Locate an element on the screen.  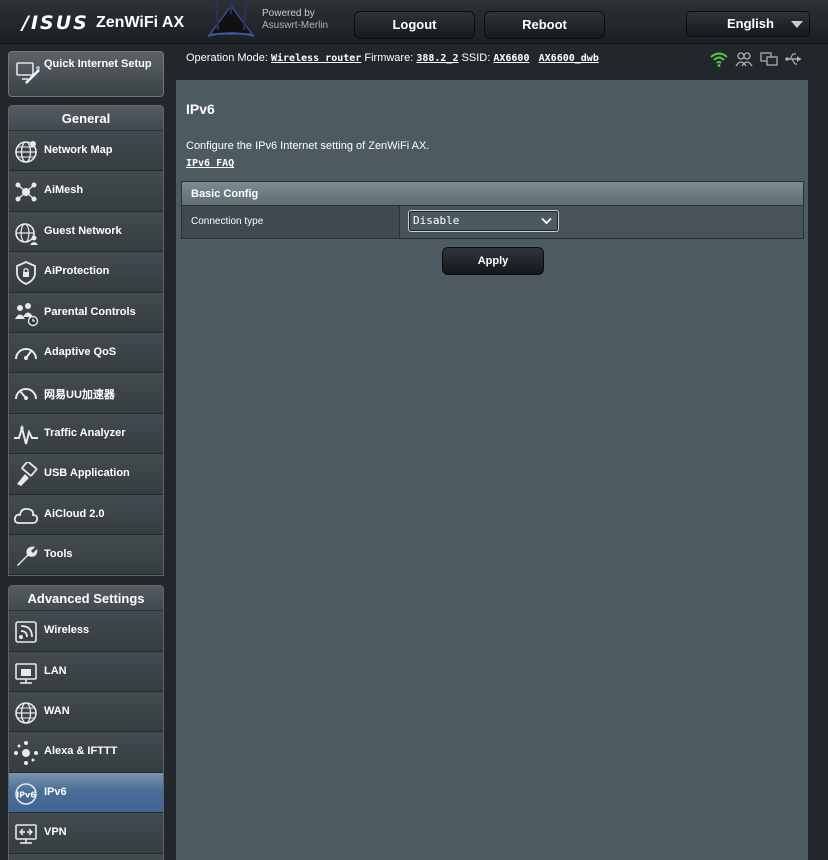
sidebar-item-aiprotection: AiProtection is located at coordinates (86, 272).